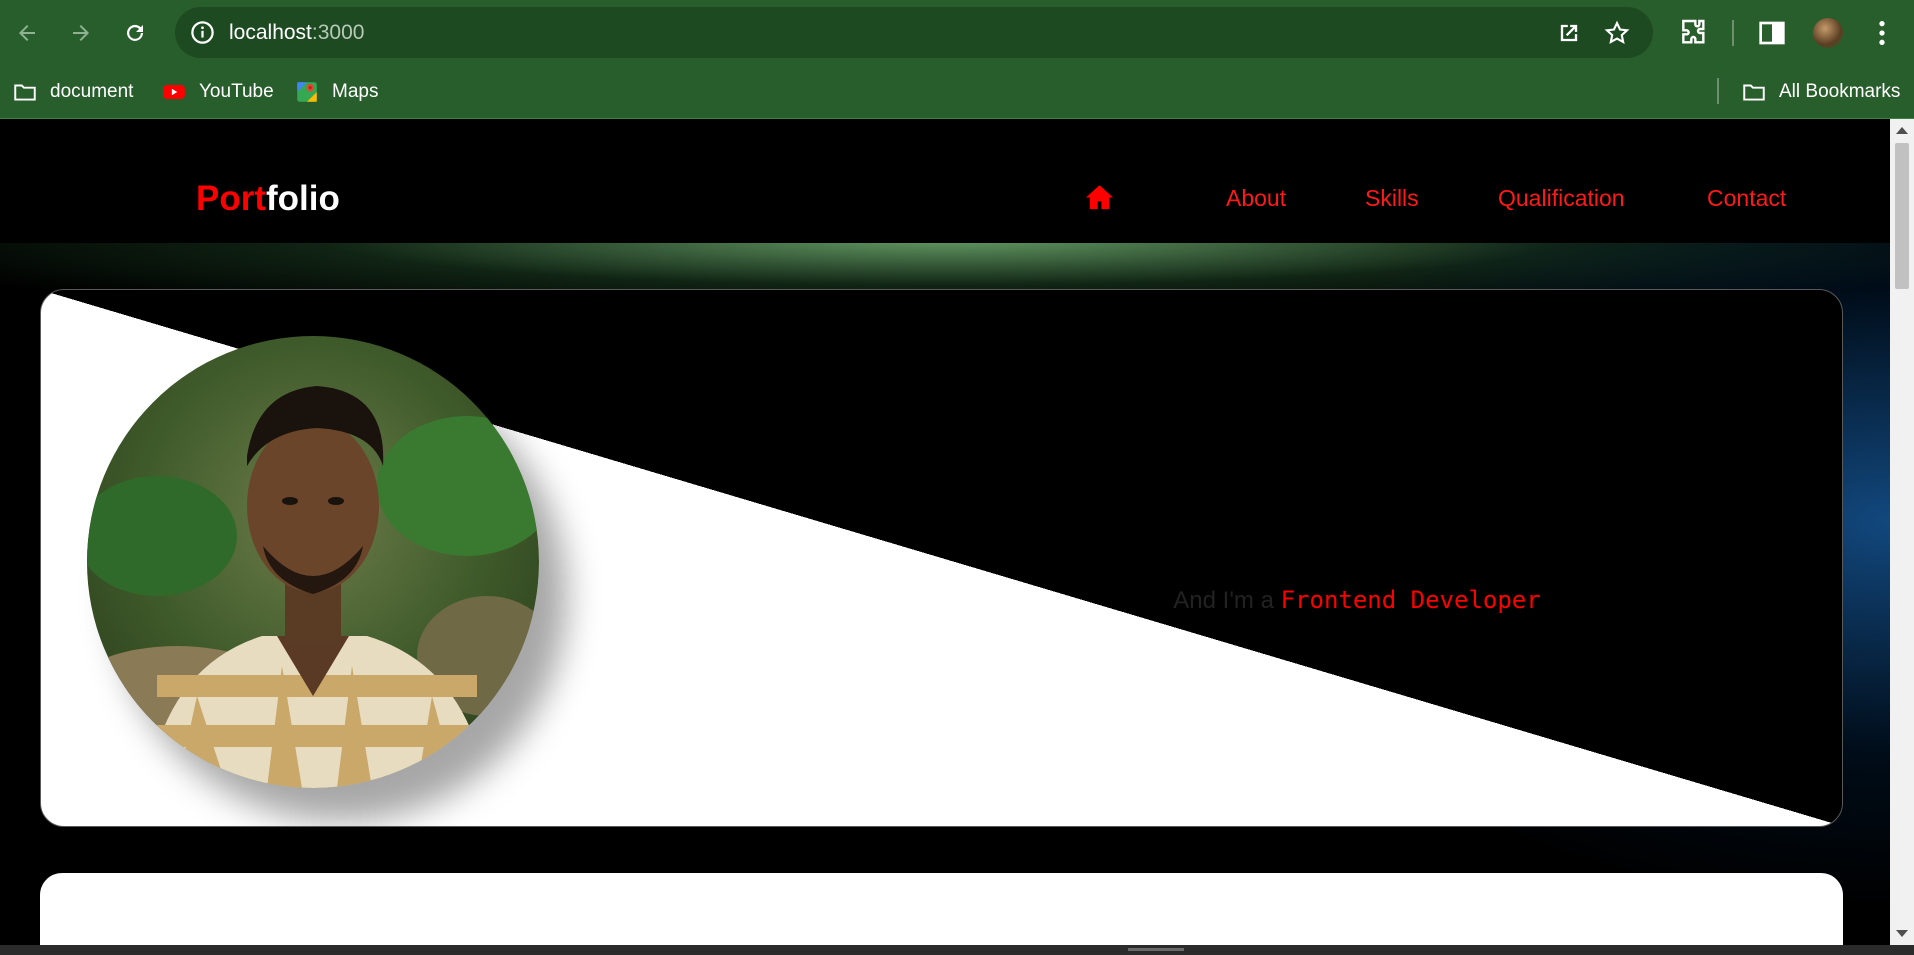  What do you see at coordinates (1718, 91) in the screenshot?
I see `bookmarks-separator` at bounding box center [1718, 91].